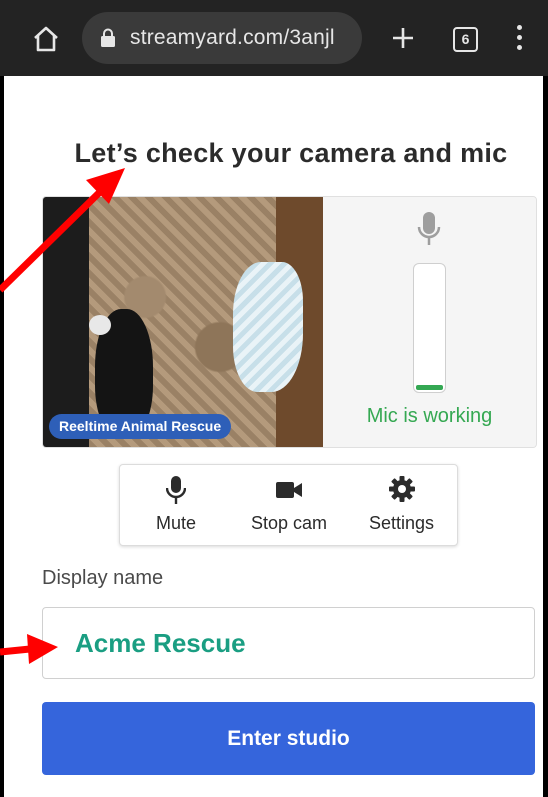  I want to click on overflow-menu-icon, so click(519, 39).